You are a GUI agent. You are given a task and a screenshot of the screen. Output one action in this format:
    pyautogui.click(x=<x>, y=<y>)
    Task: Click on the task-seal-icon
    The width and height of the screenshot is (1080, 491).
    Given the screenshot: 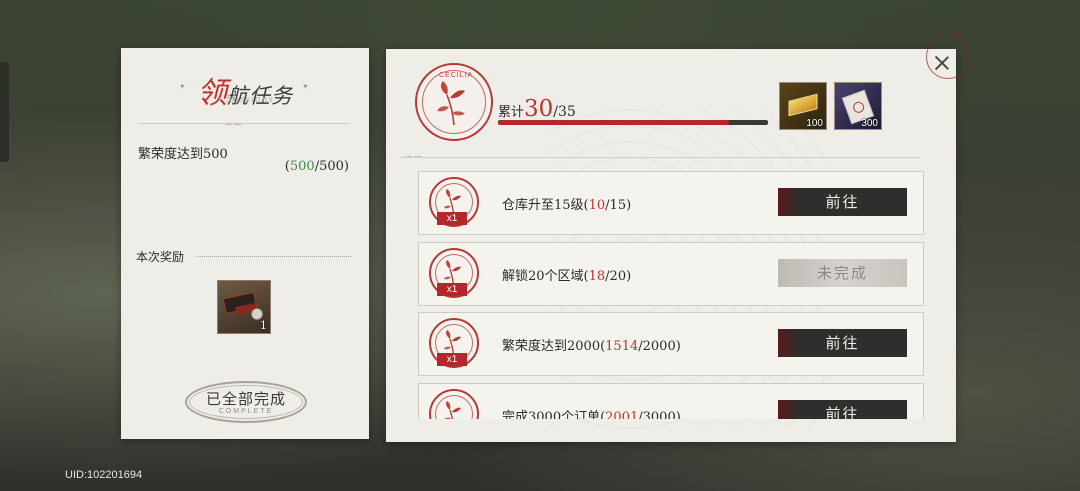 What is the action you would take?
    pyautogui.click(x=454, y=404)
    